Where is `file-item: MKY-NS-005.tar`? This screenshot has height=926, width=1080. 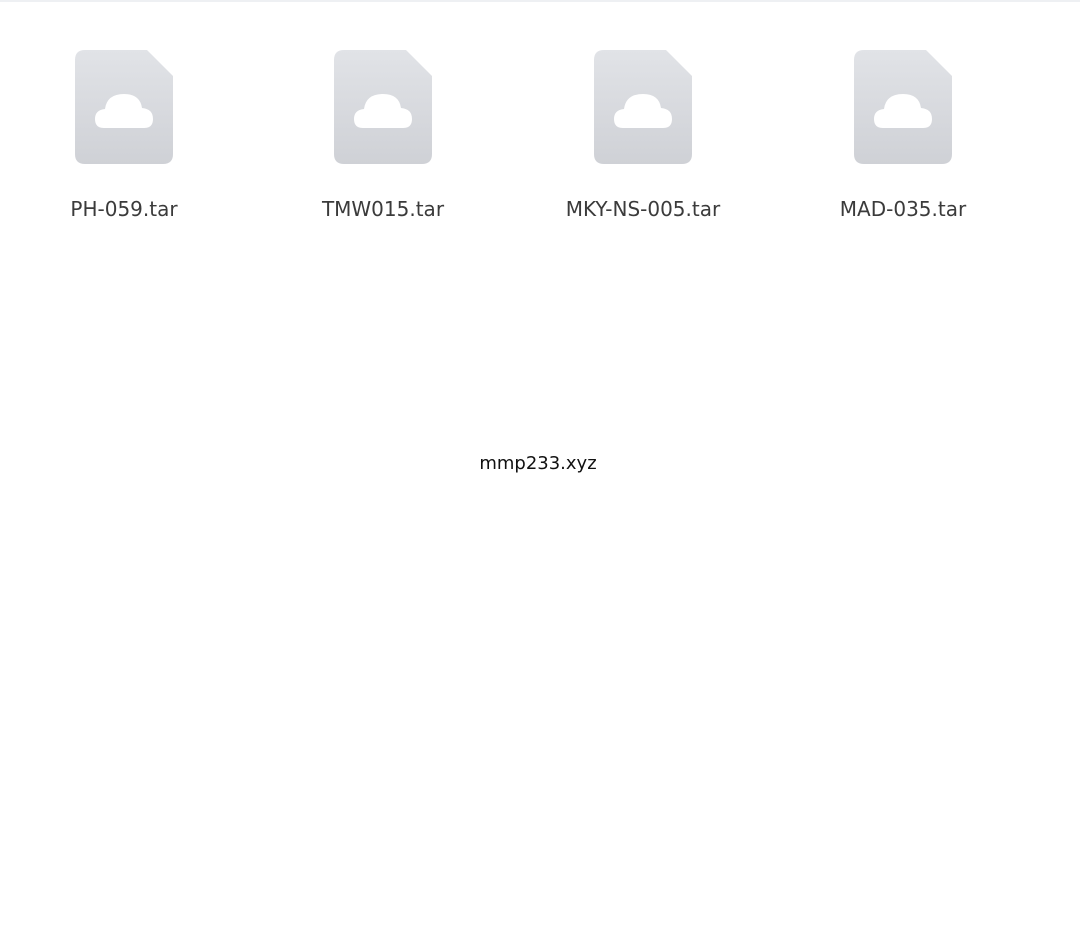
file-item: MKY-NS-005.tar is located at coordinates (643, 142).